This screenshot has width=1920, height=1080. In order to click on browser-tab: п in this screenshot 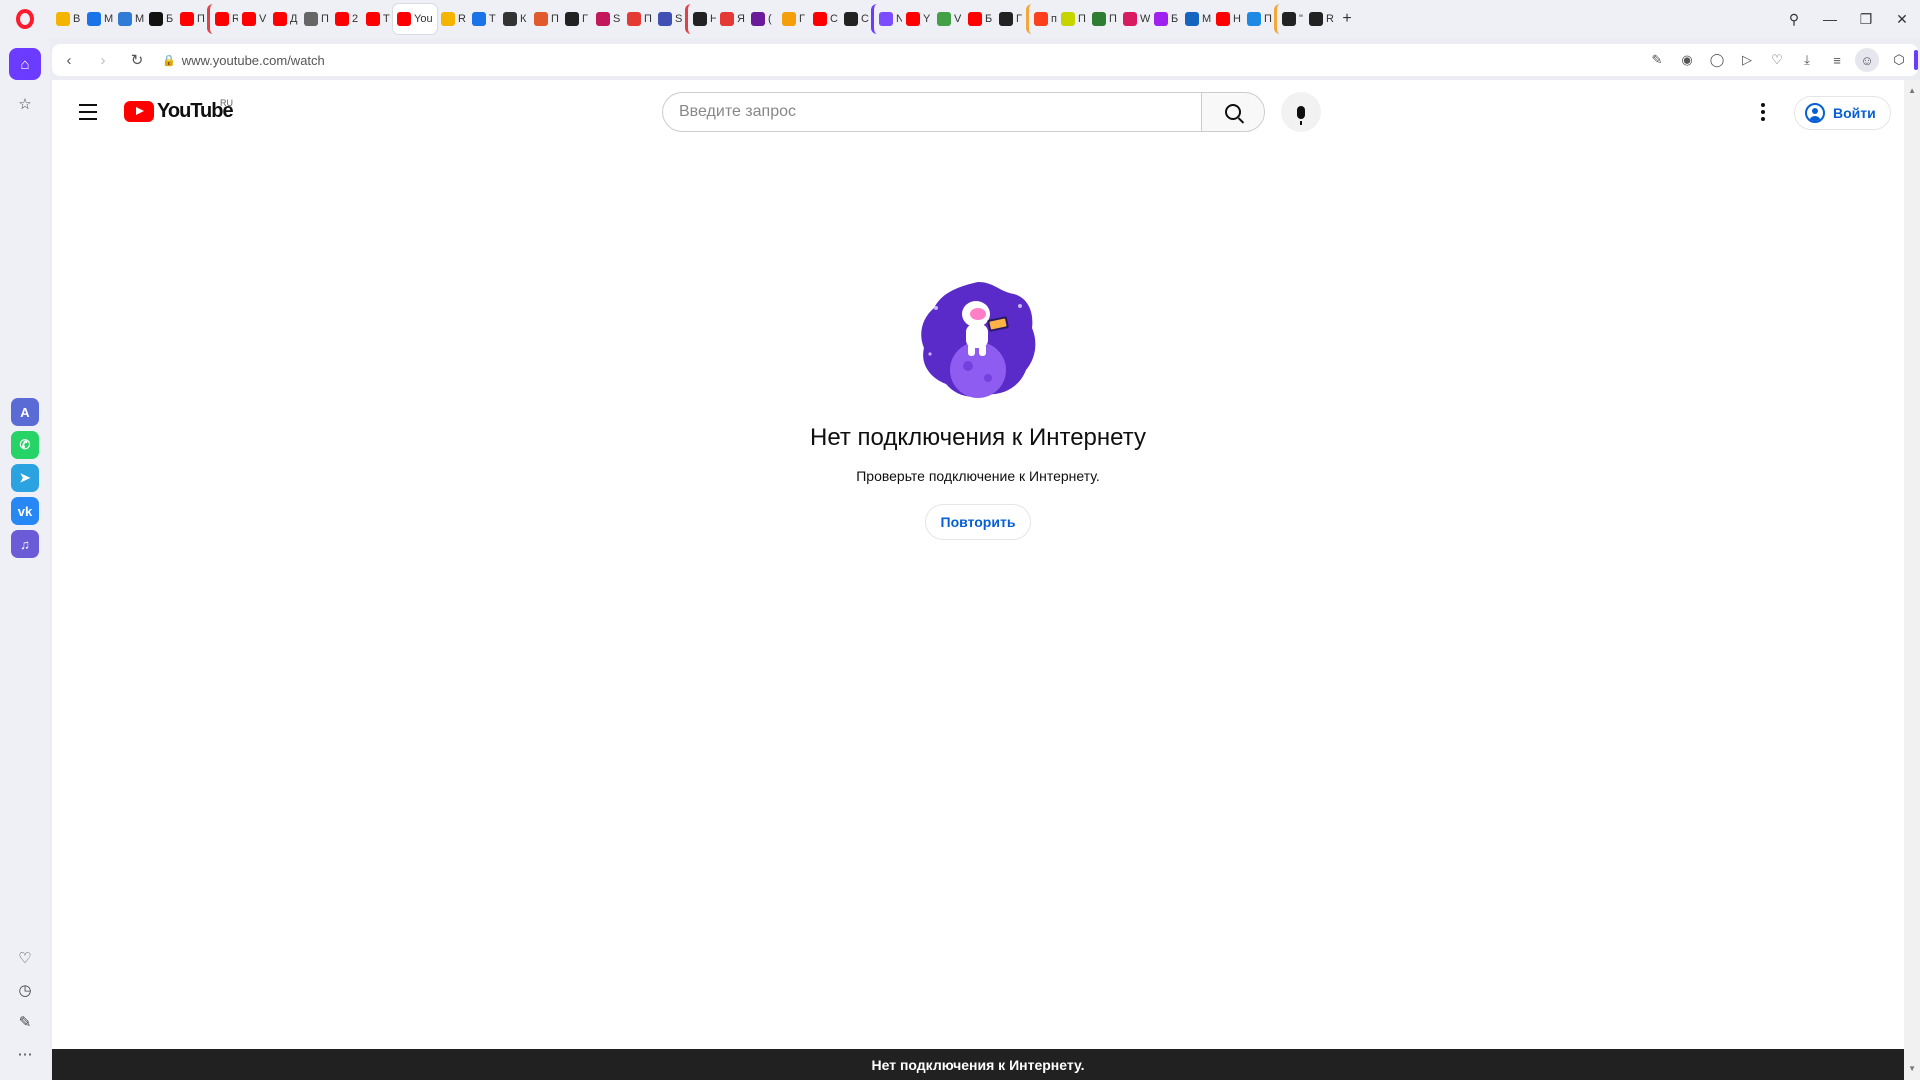, I will do `click(1041, 19)`.